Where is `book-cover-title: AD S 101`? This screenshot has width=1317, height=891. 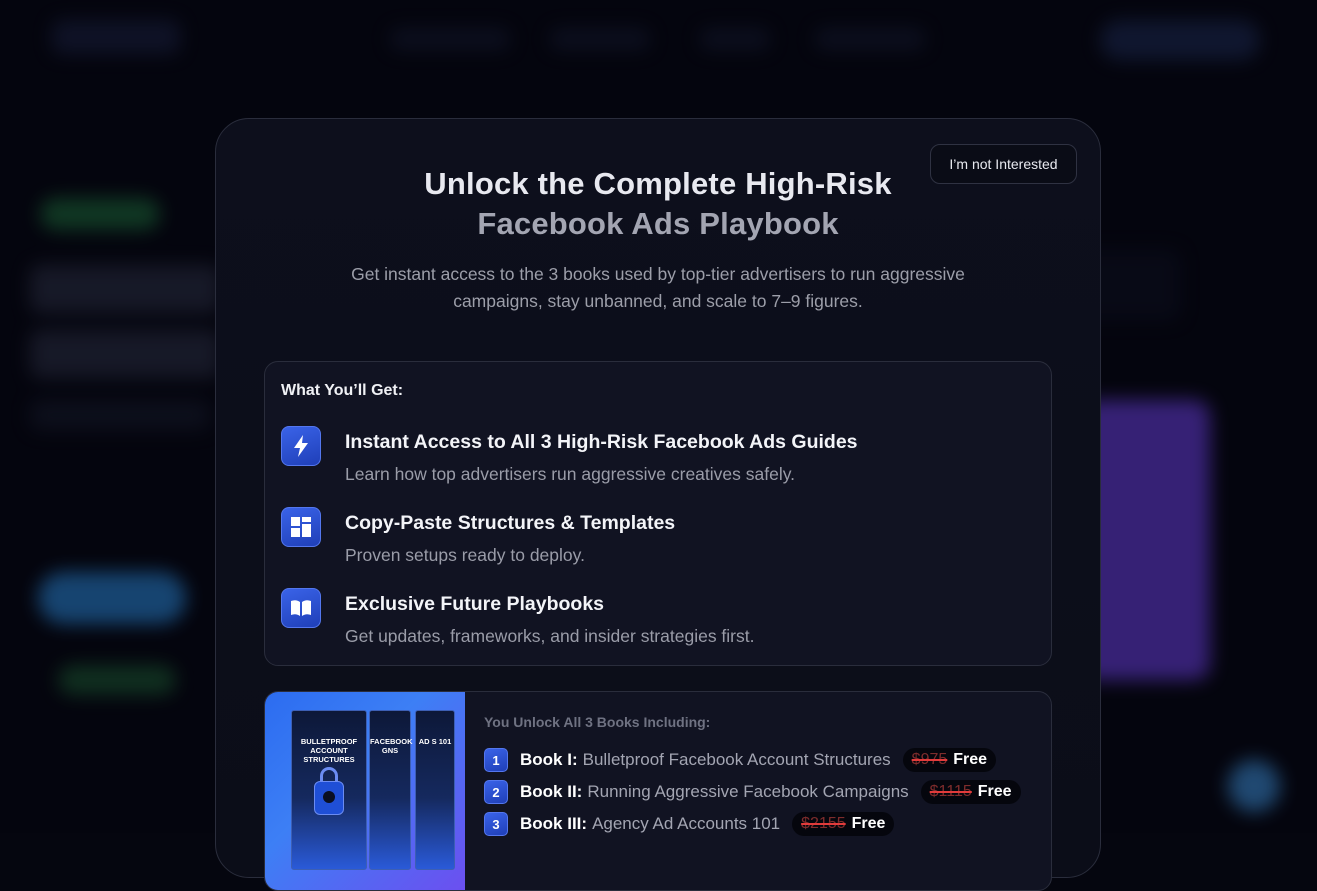 book-cover-title: AD S 101 is located at coordinates (435, 741).